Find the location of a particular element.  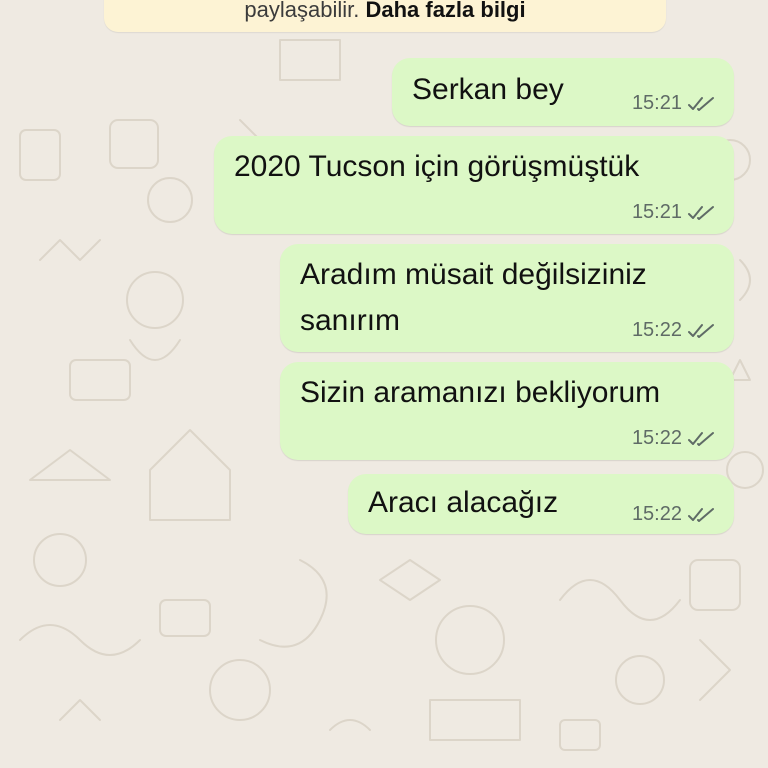

message-text: Sizin aramanızı bekliyorum is located at coordinates (480, 392).